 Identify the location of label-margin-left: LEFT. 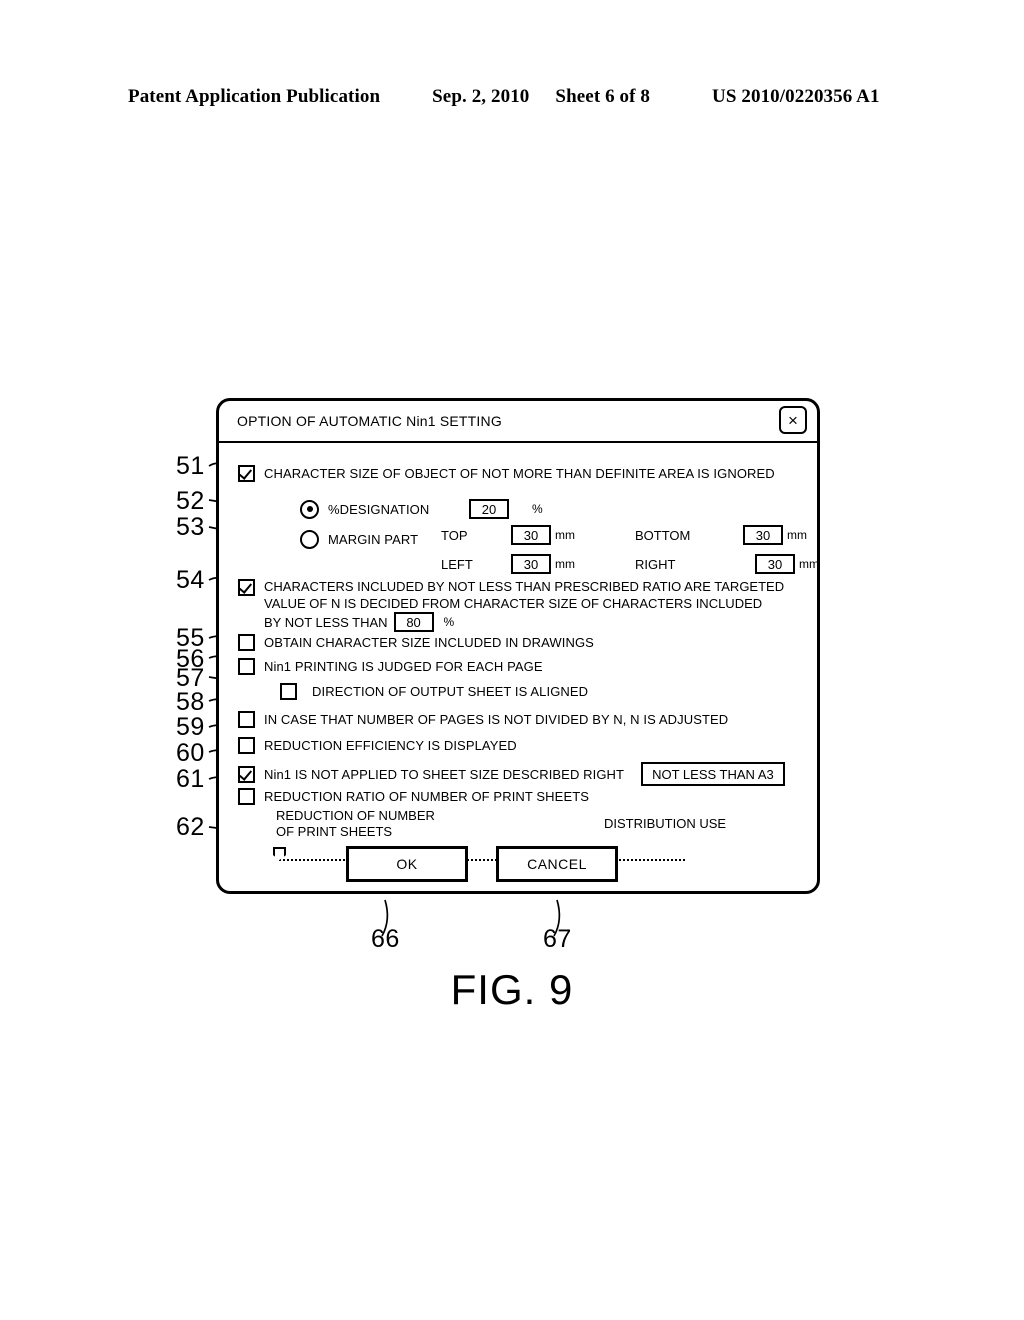
(457, 564).